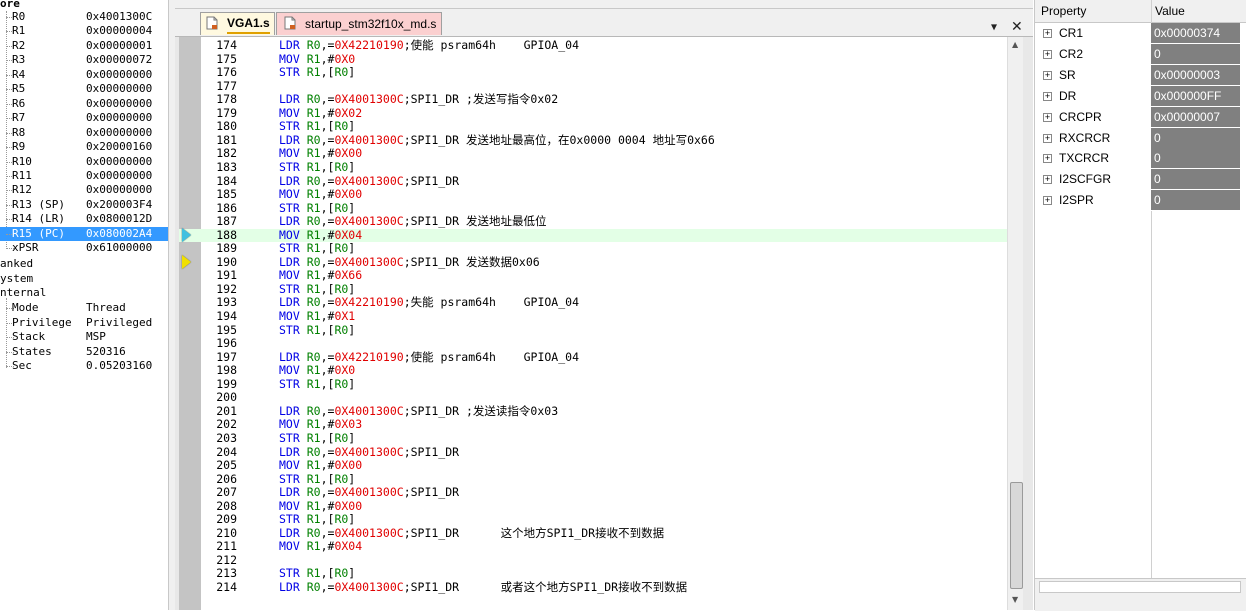 This screenshot has width=1246, height=611. What do you see at coordinates (1016, 535) in the screenshot?
I see `scrollbar-thumb` at bounding box center [1016, 535].